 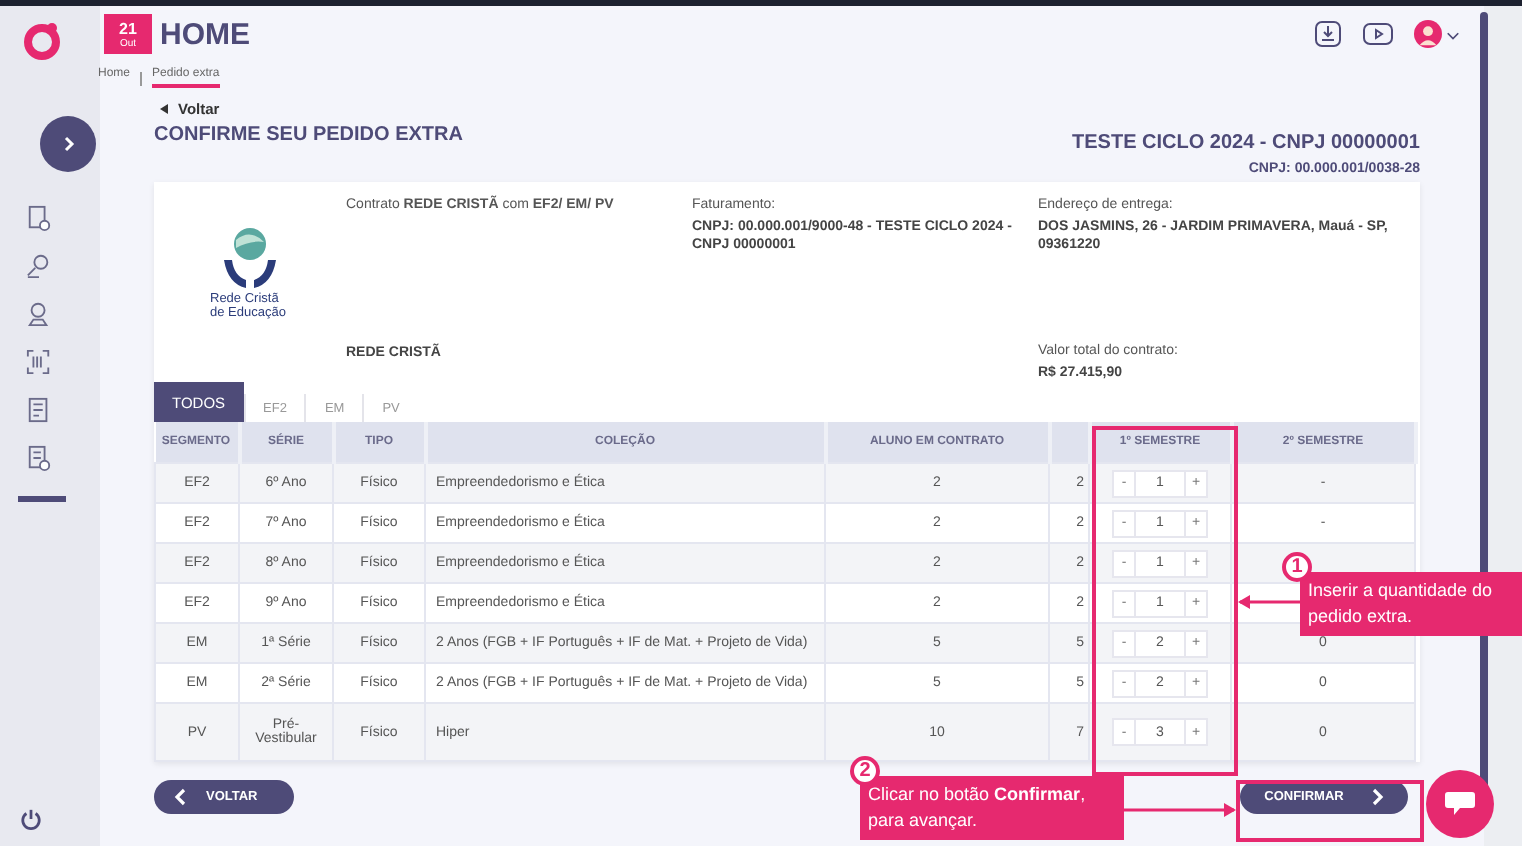 What do you see at coordinates (205, 34) in the screenshot?
I see `page-header-title: HOME` at bounding box center [205, 34].